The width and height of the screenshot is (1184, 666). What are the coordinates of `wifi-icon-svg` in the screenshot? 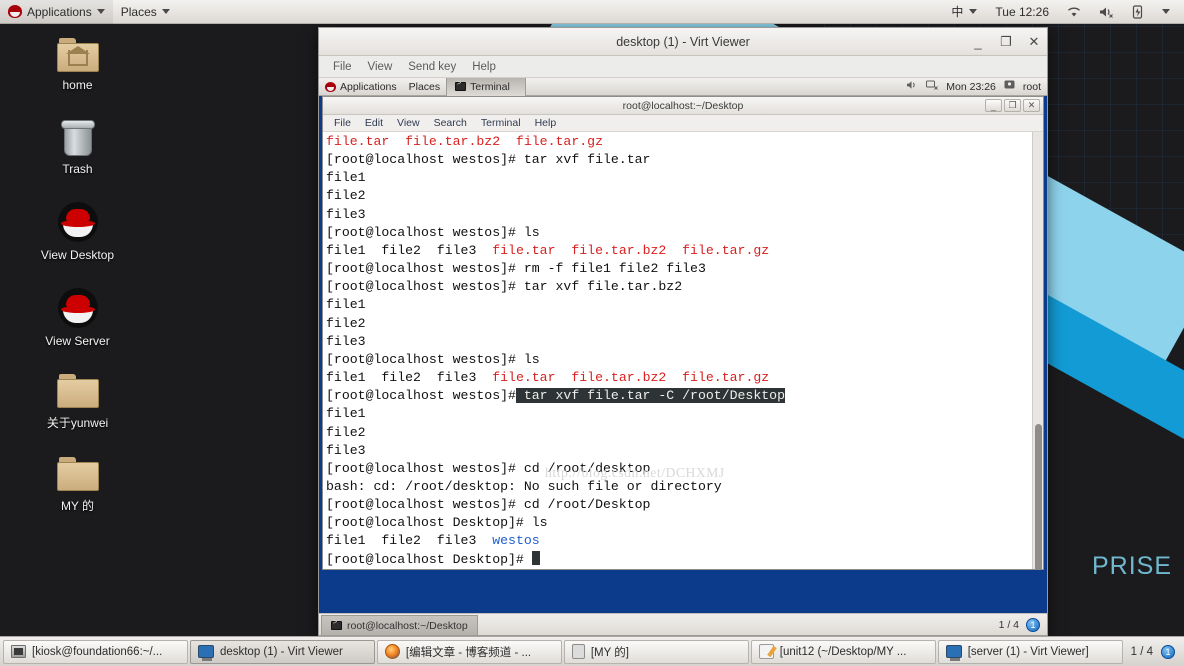 It's located at (1074, 11).